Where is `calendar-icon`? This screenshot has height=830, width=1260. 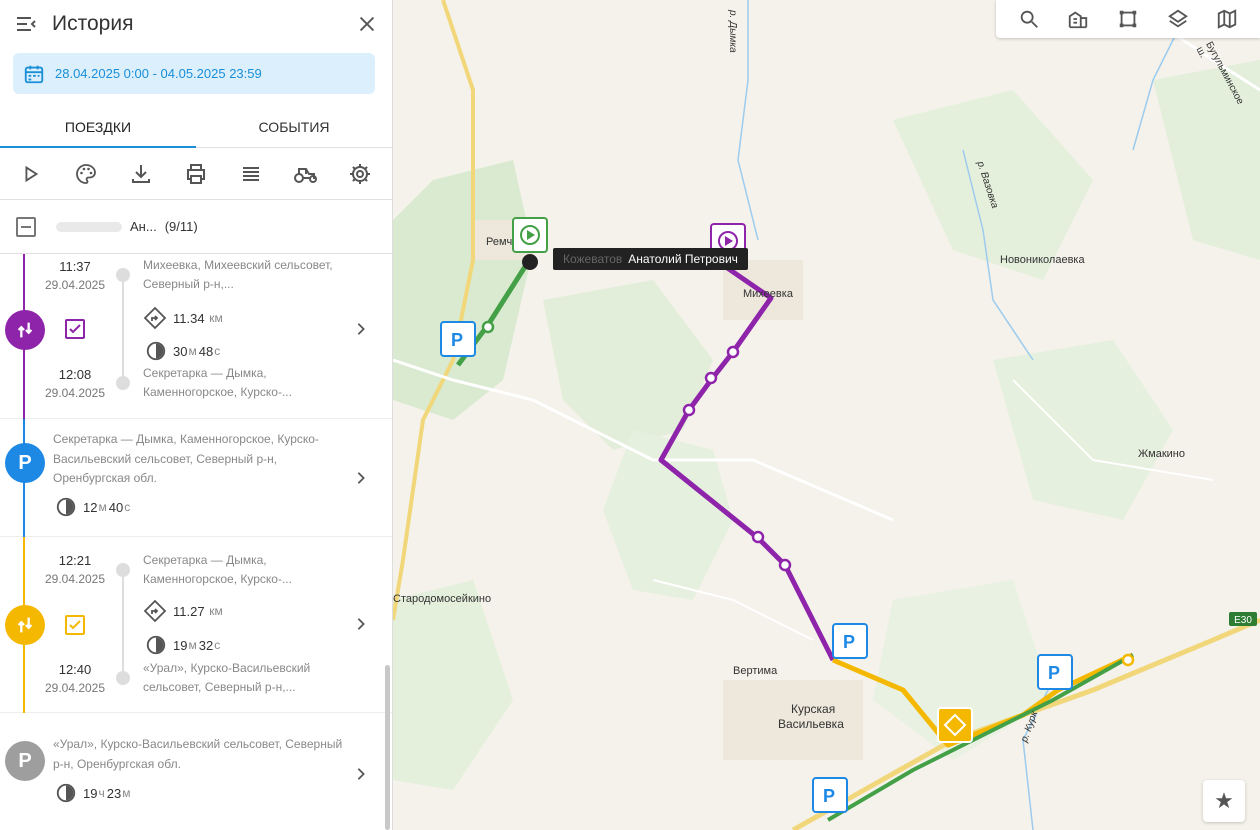
calendar-icon is located at coordinates (34, 74).